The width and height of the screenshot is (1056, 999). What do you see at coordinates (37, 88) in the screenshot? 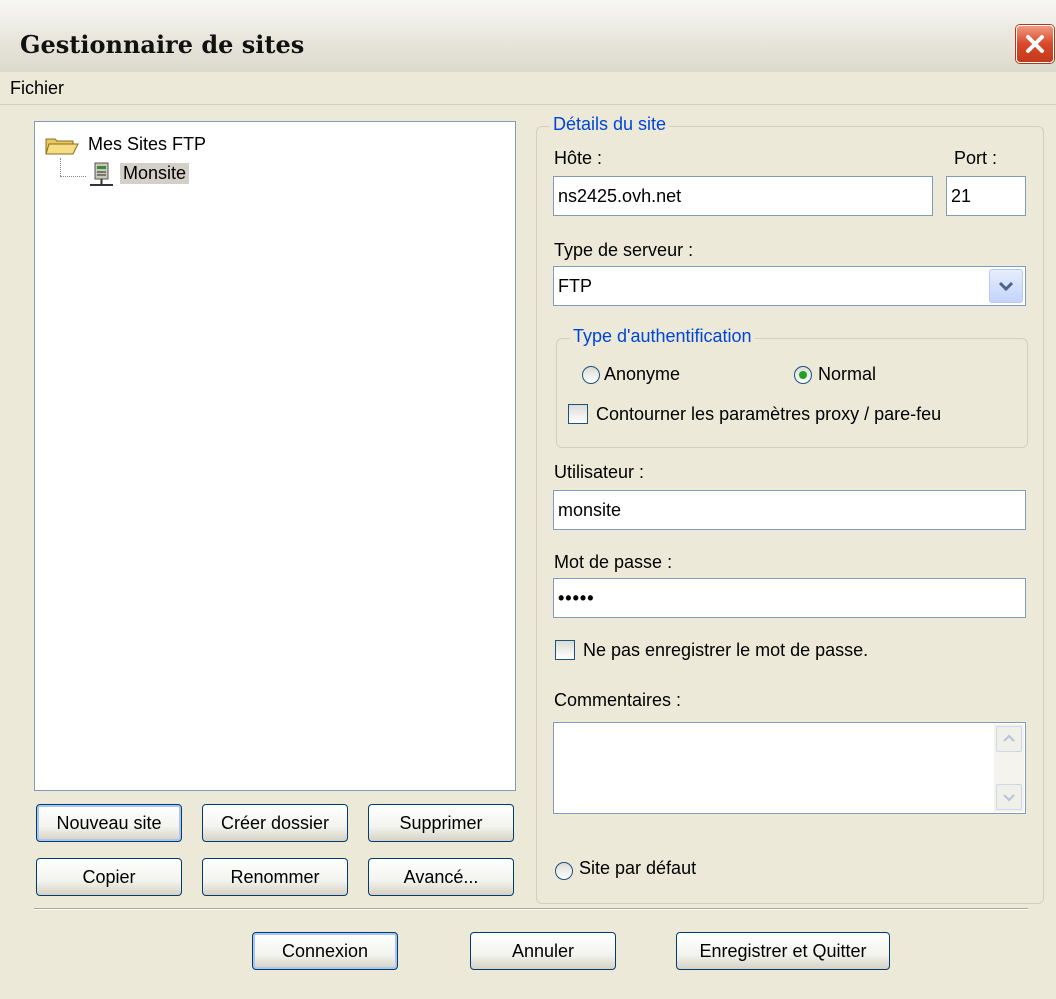
I see `menu-fichier: Fichier` at bounding box center [37, 88].